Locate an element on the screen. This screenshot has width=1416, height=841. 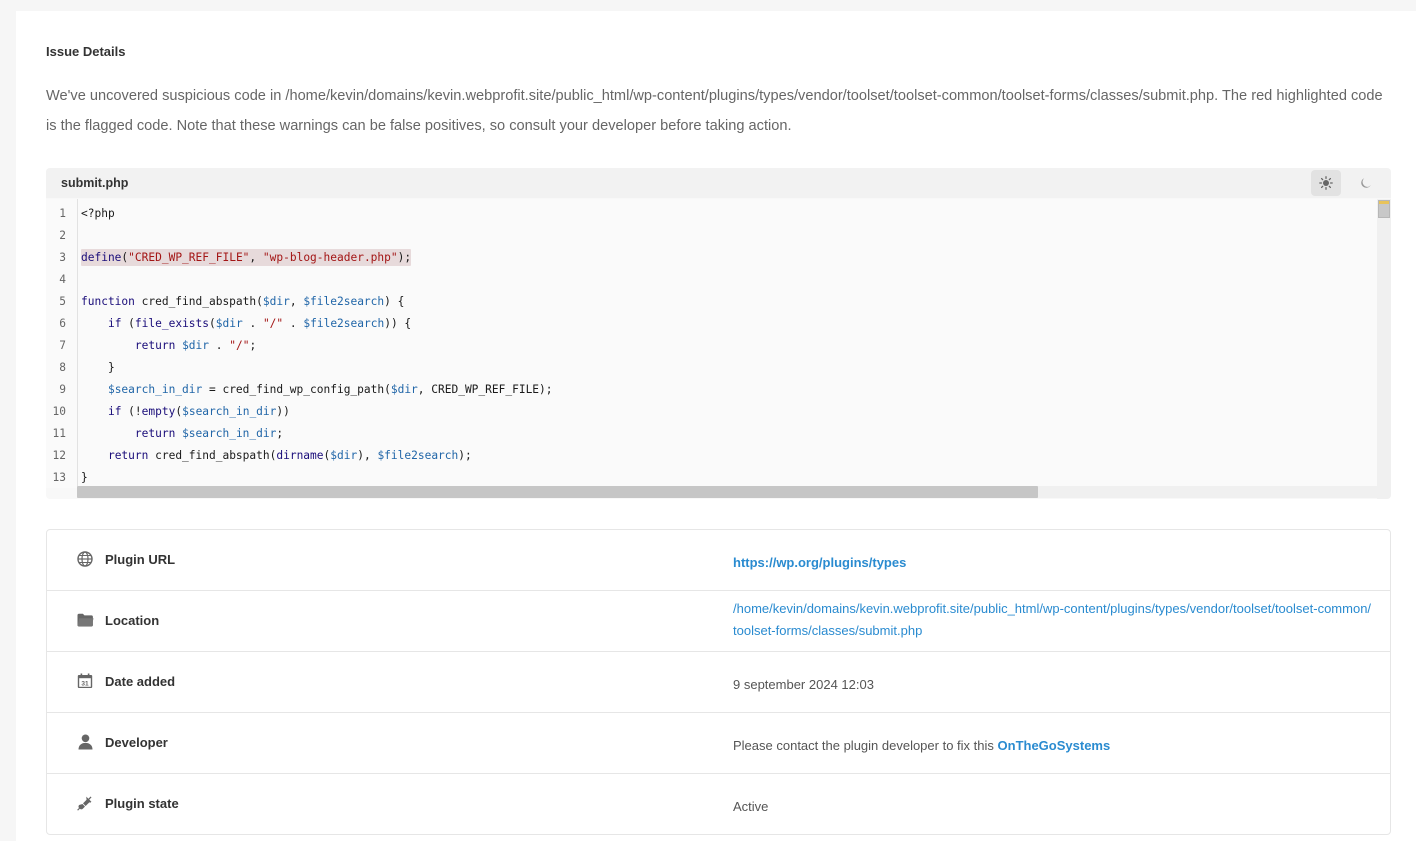
location-label: Location is located at coordinates (132, 620).